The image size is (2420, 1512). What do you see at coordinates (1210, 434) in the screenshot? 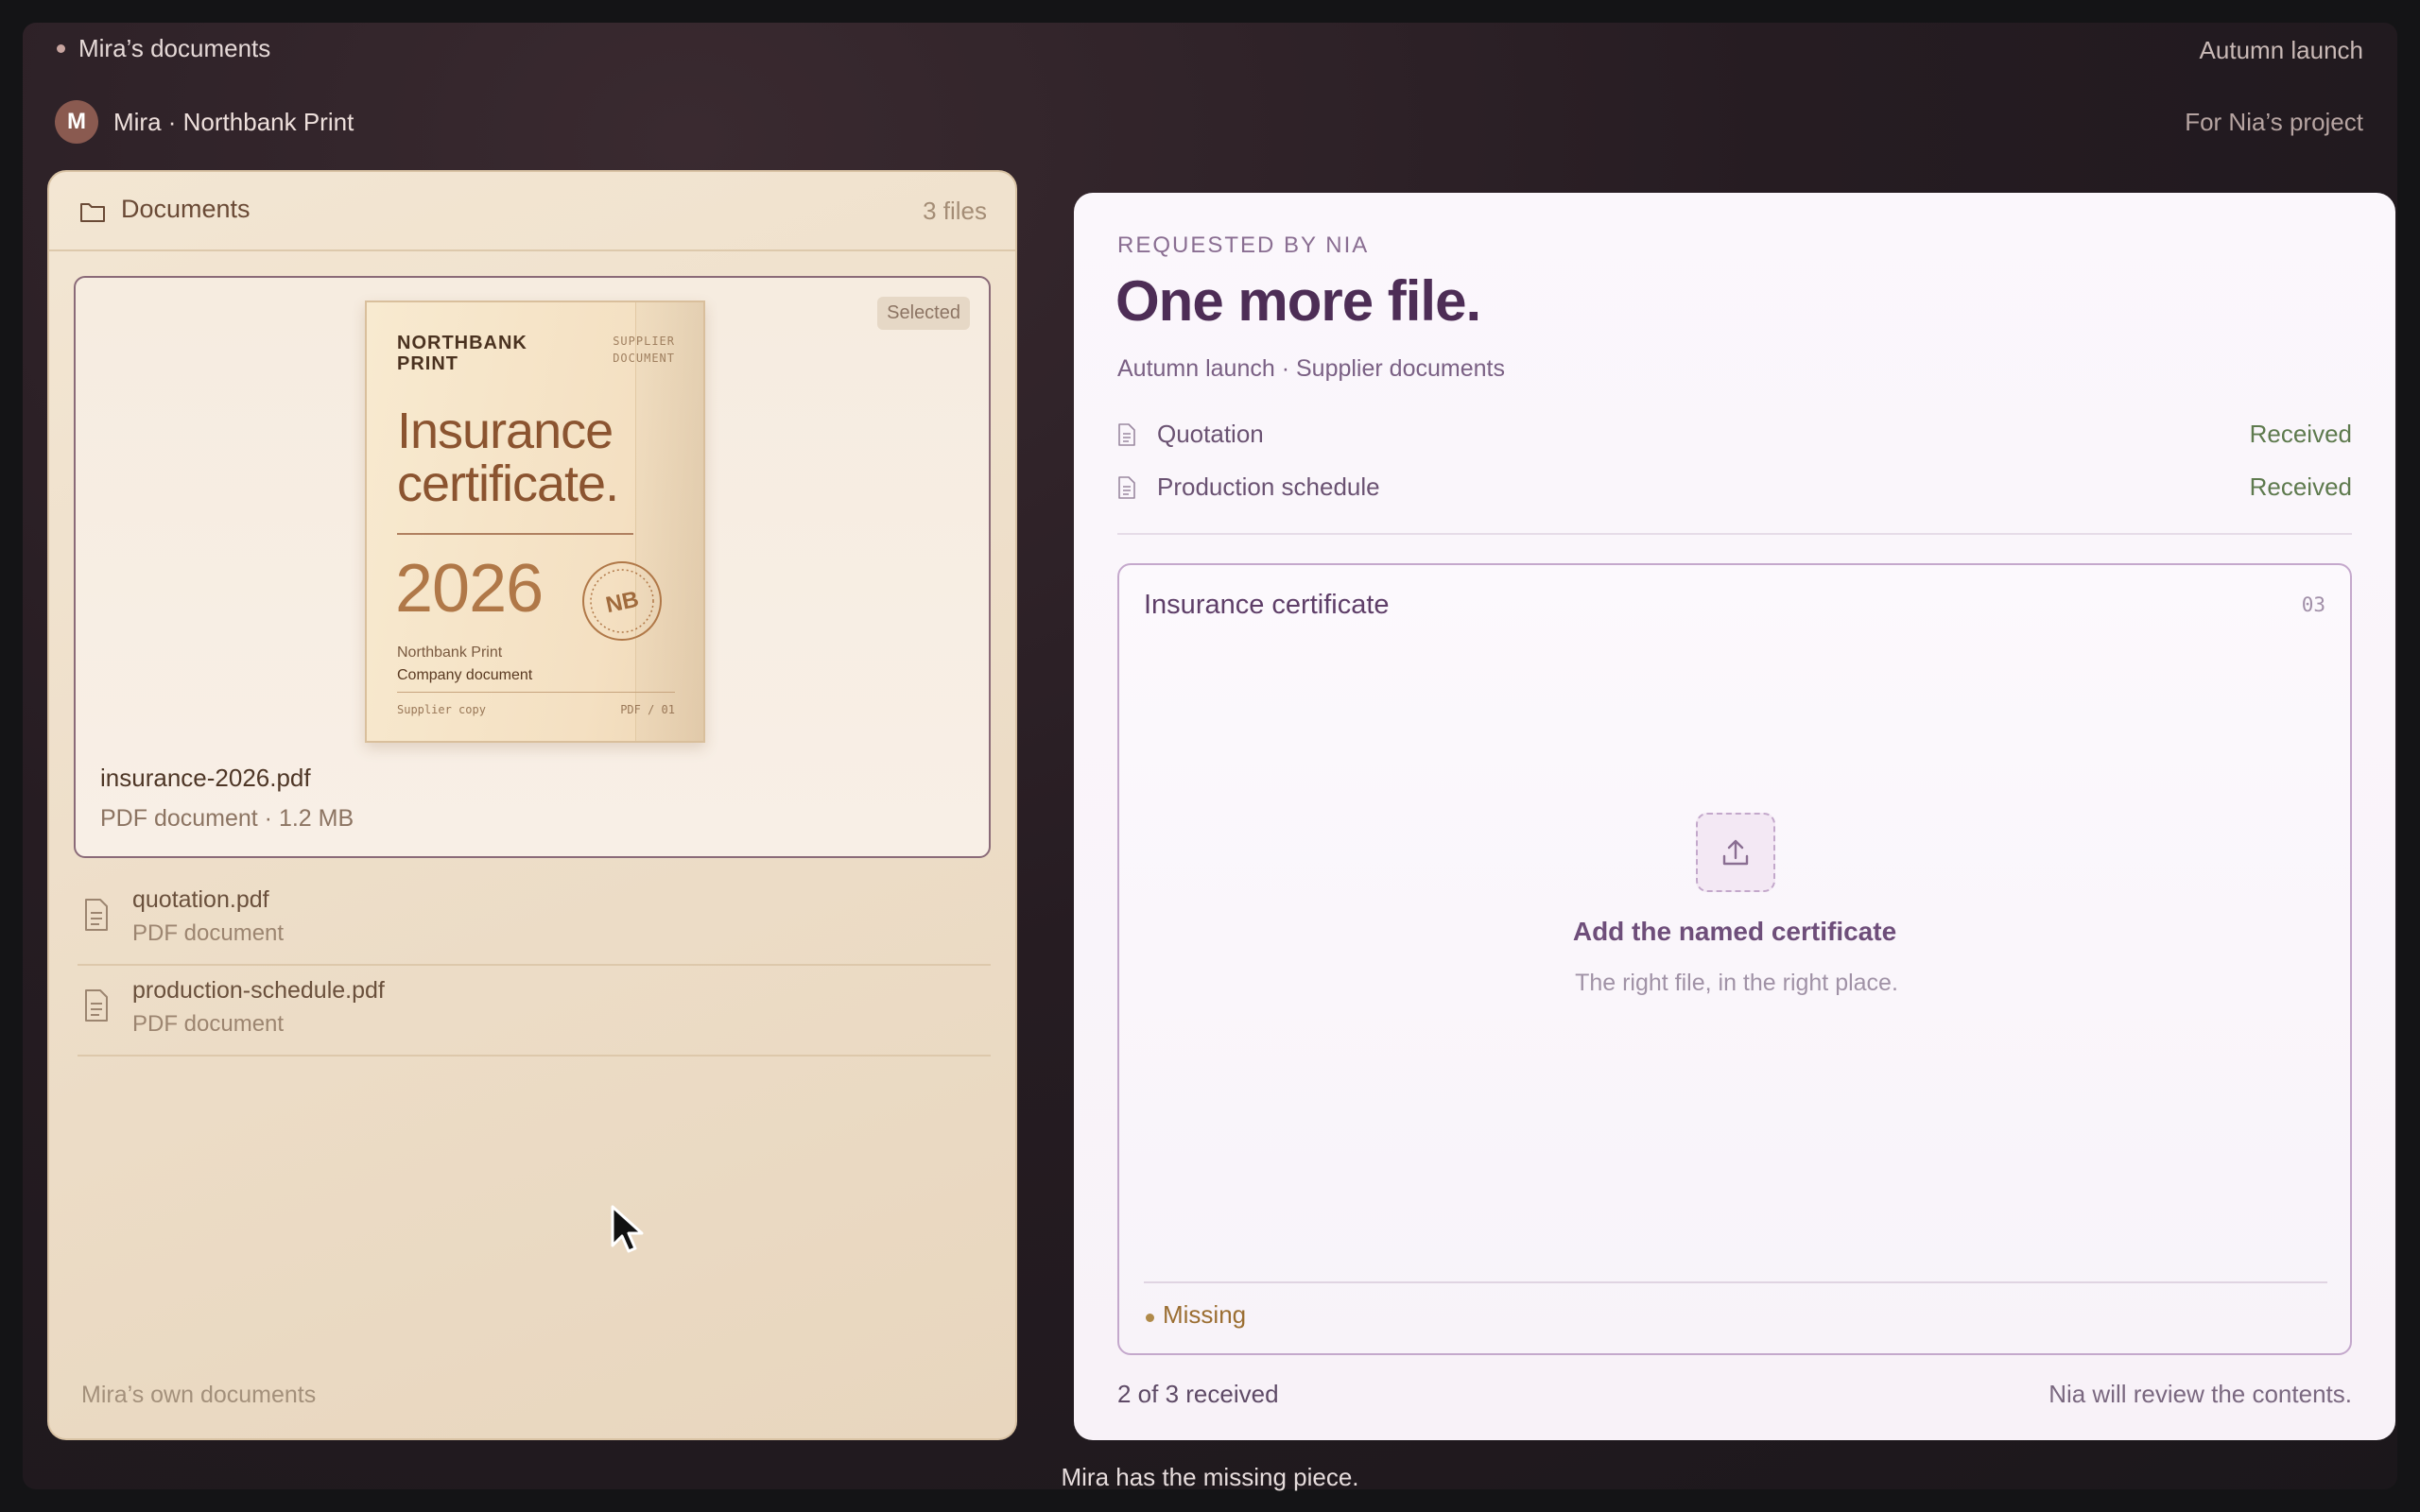
I see `request-item-name: Quotation` at bounding box center [1210, 434].